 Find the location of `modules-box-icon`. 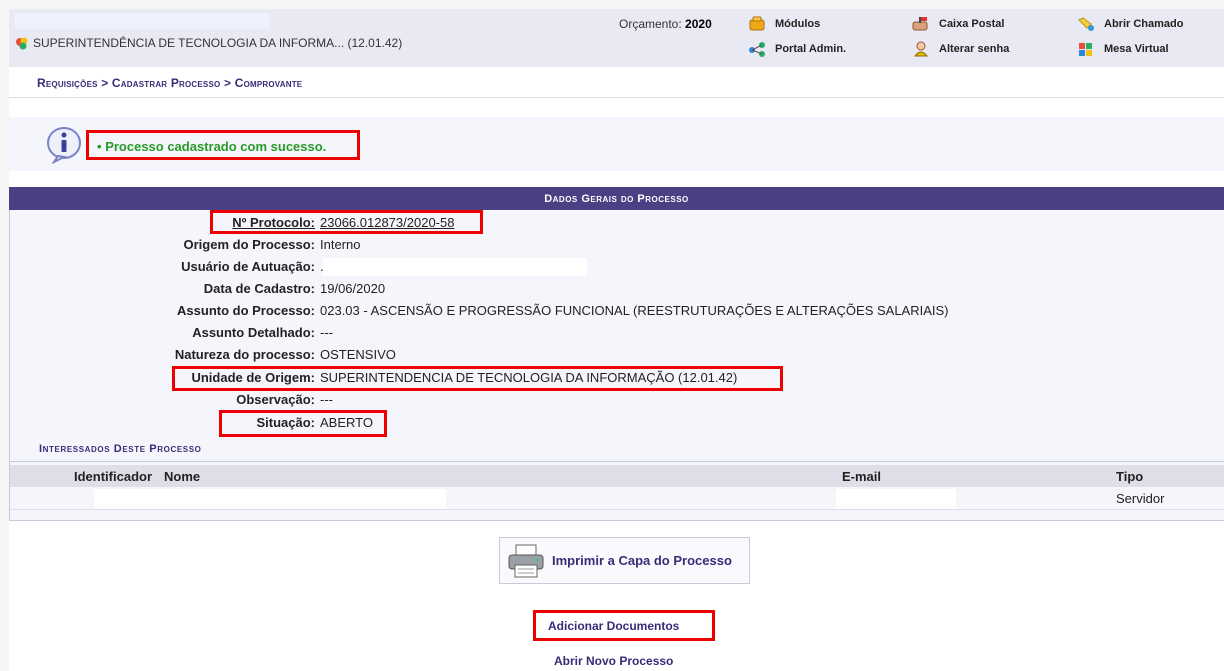

modules-box-icon is located at coordinates (757, 23).